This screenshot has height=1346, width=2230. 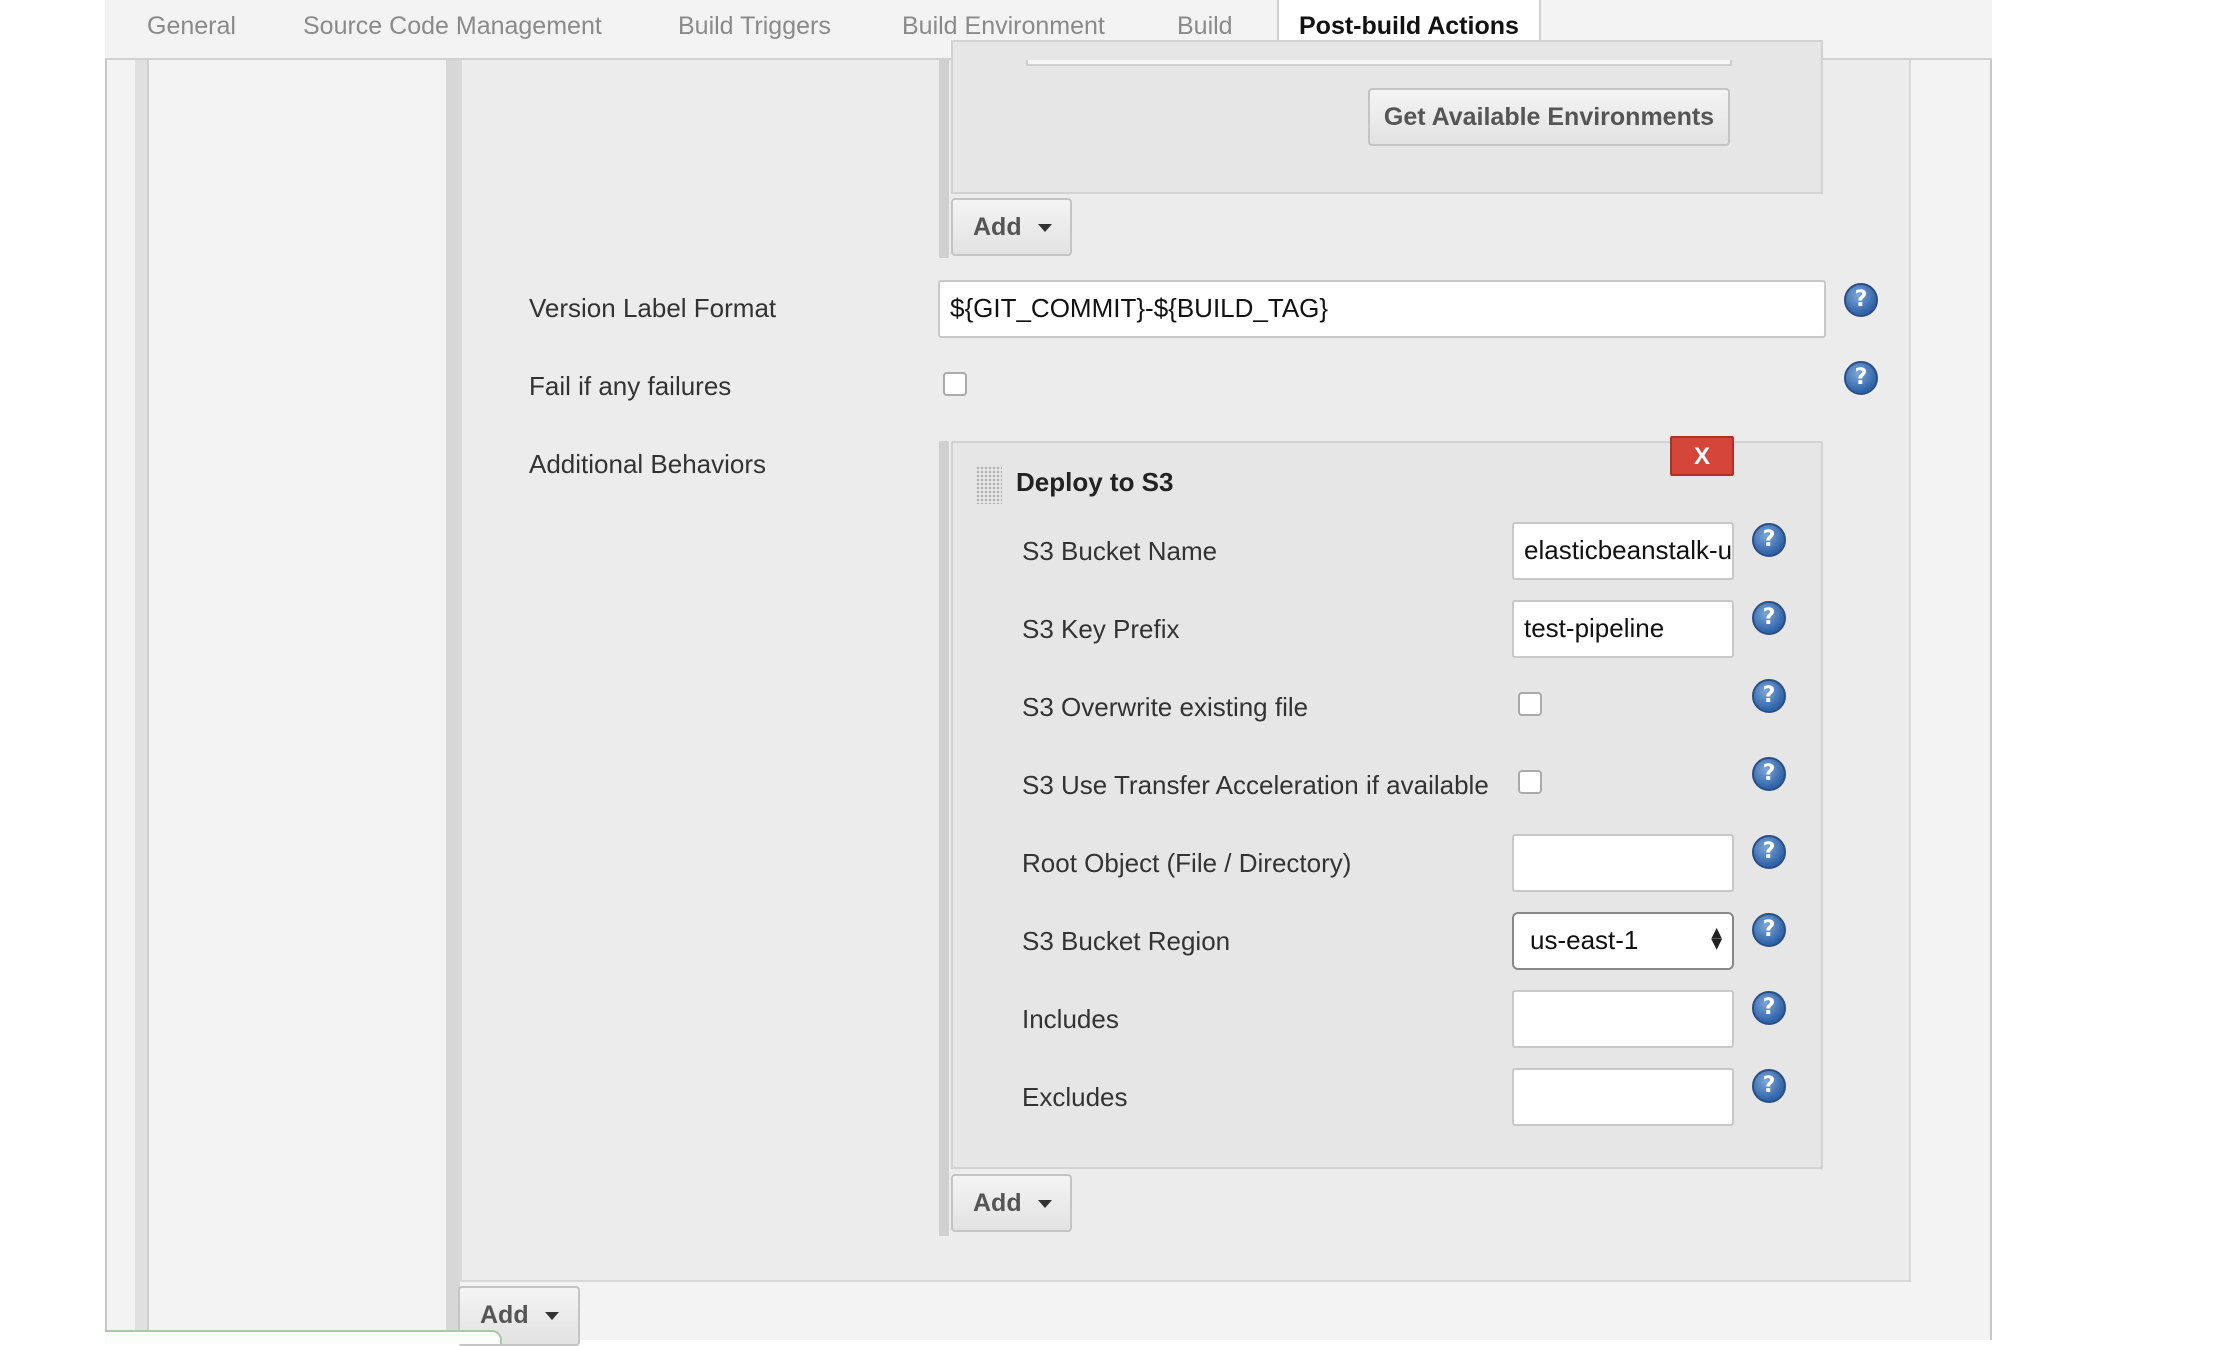 I want to click on delete-behavior-button: X, so click(x=1702, y=456).